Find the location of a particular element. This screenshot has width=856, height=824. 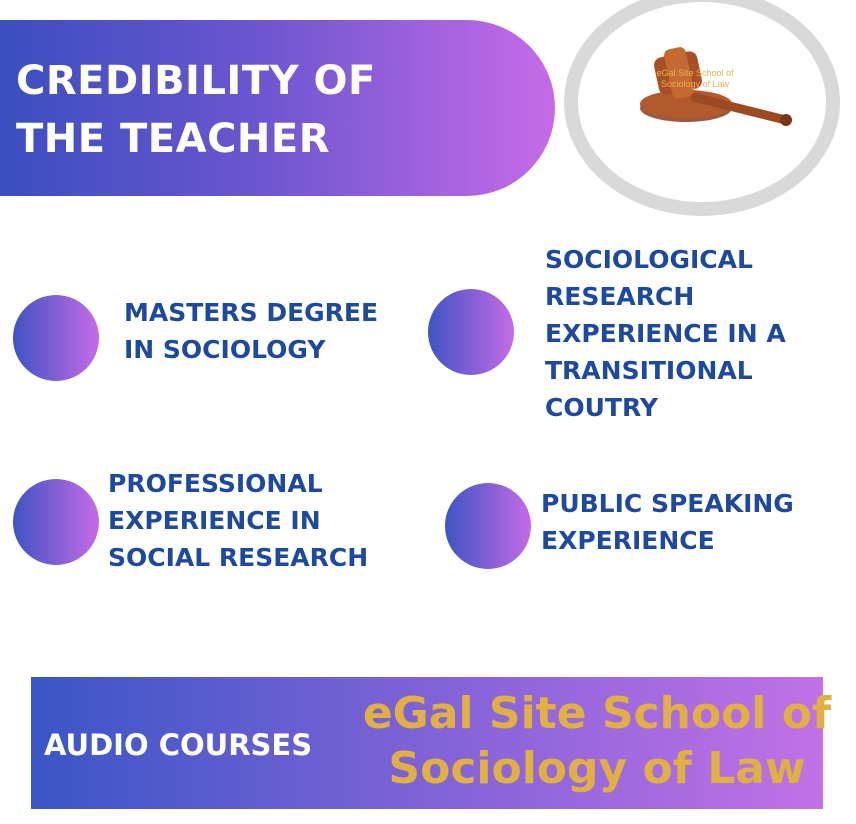

item-public-speaking: PUBLIC SPEAKING EXPERIENCE is located at coordinates (667, 522).